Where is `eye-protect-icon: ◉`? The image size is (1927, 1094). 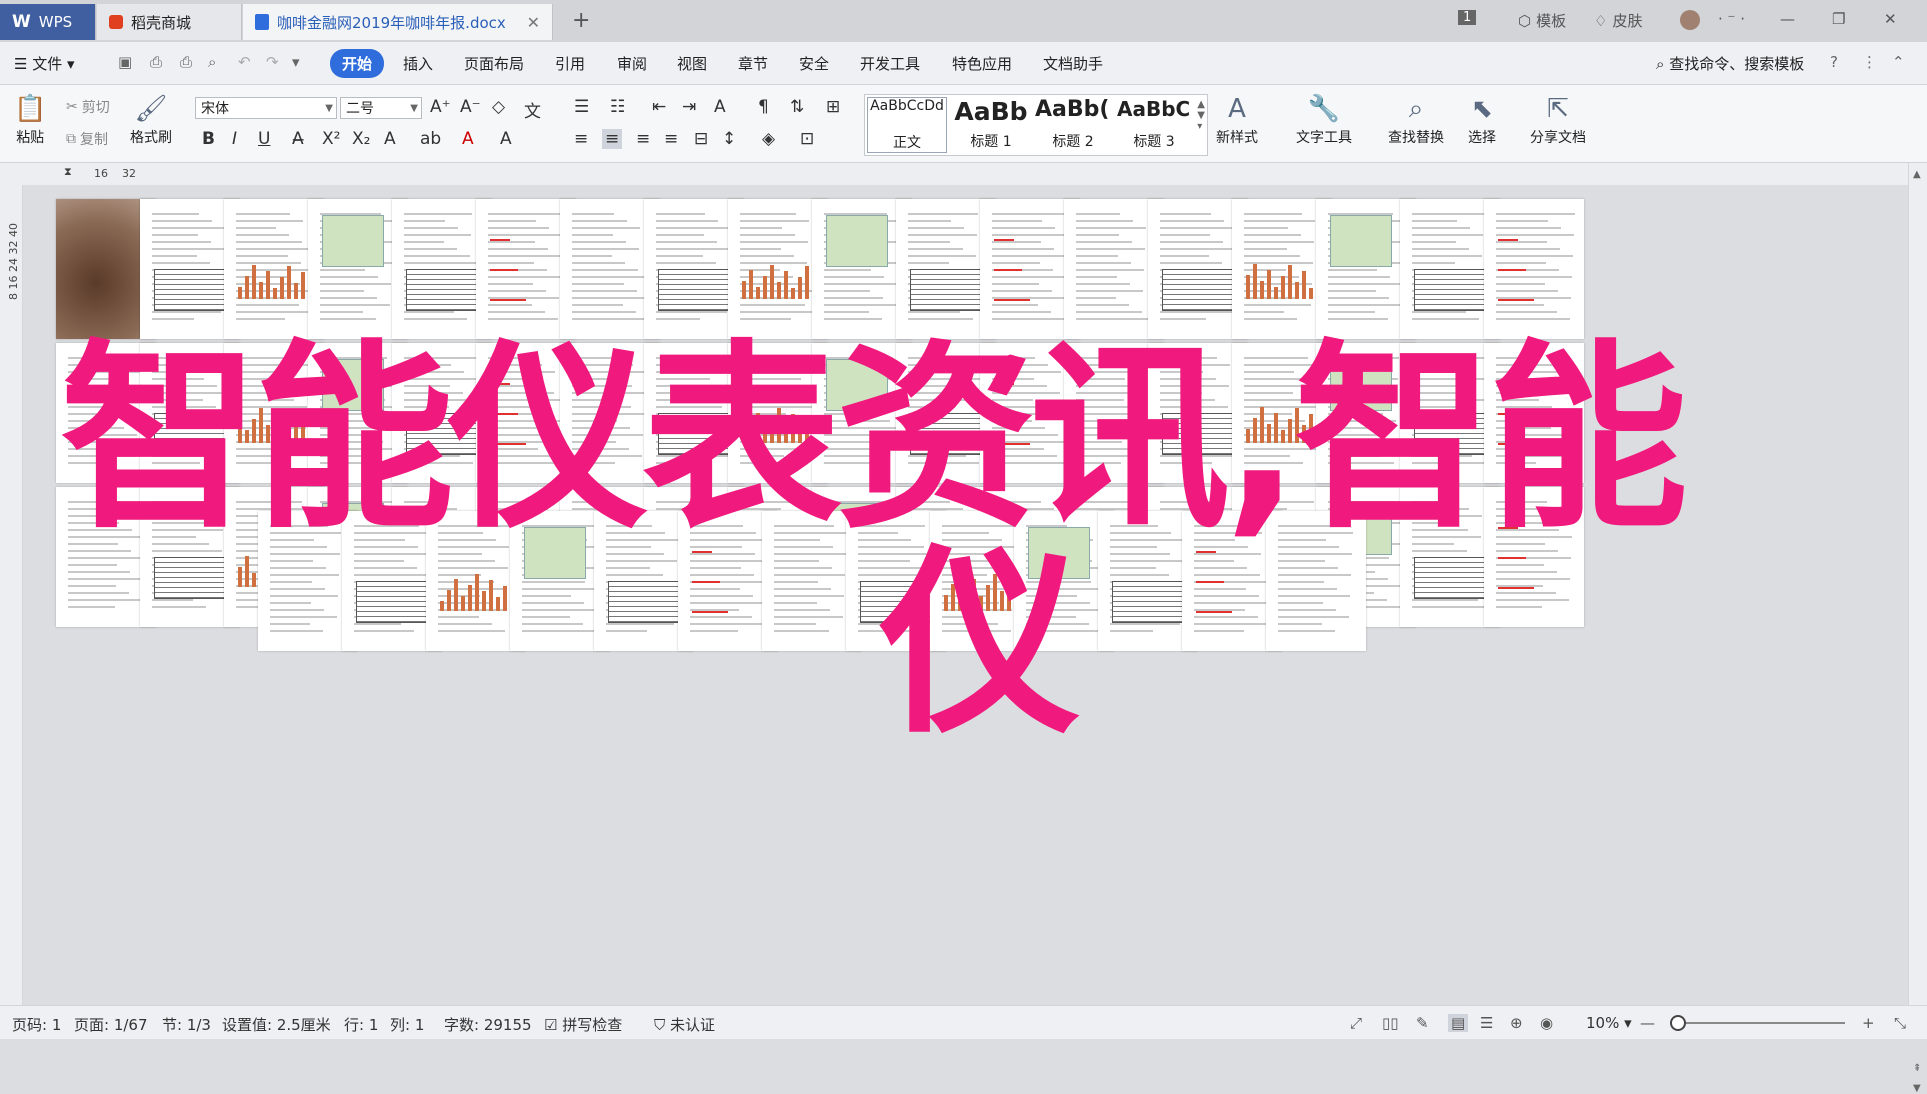 eye-protect-icon: ◉ is located at coordinates (1546, 1023).